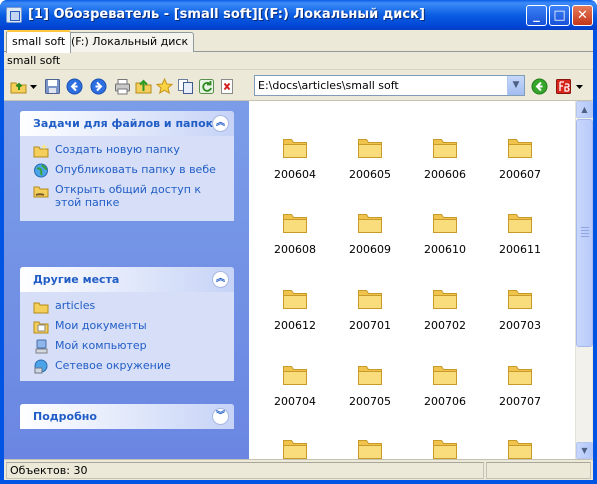  Describe the element at coordinates (584, 450) in the screenshot. I see `scroll-down-button: ▼` at that location.